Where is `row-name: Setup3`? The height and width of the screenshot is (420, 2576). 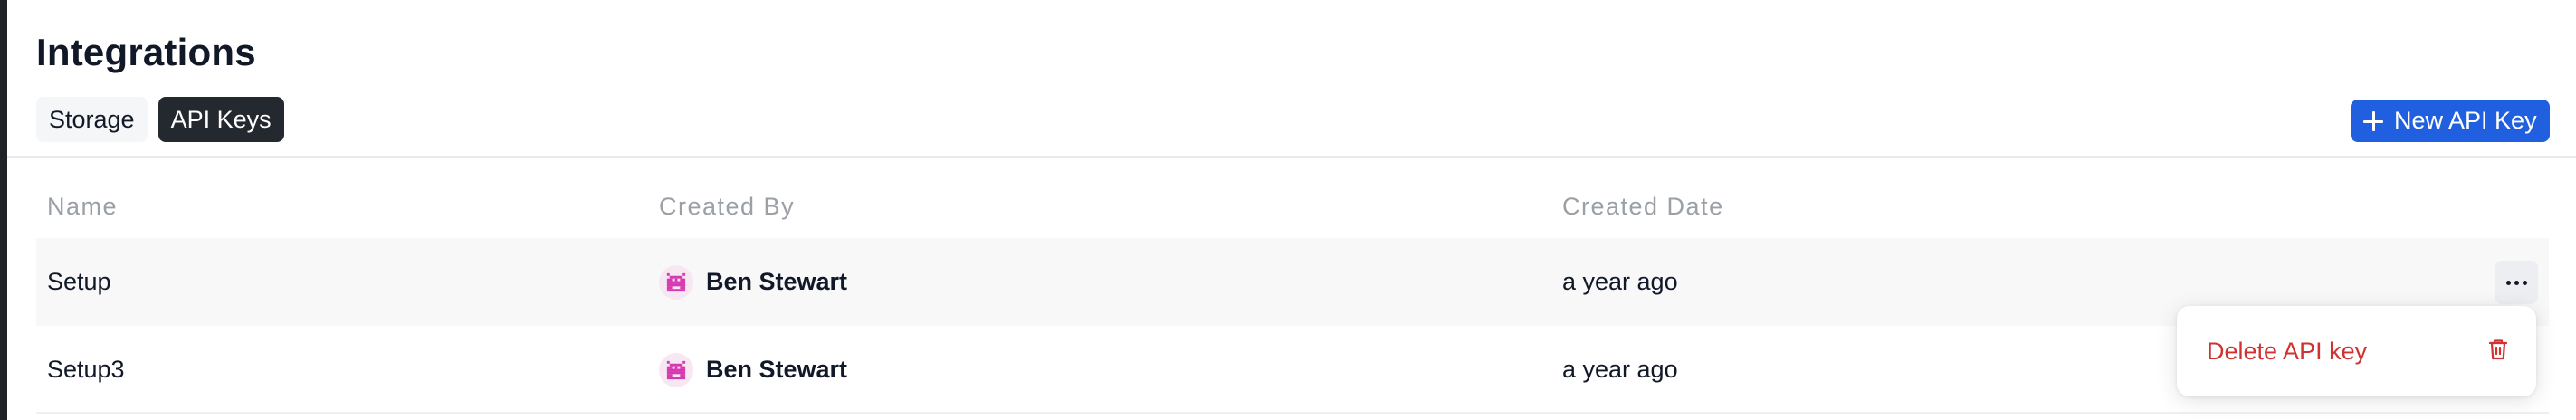 row-name: Setup3 is located at coordinates (86, 369).